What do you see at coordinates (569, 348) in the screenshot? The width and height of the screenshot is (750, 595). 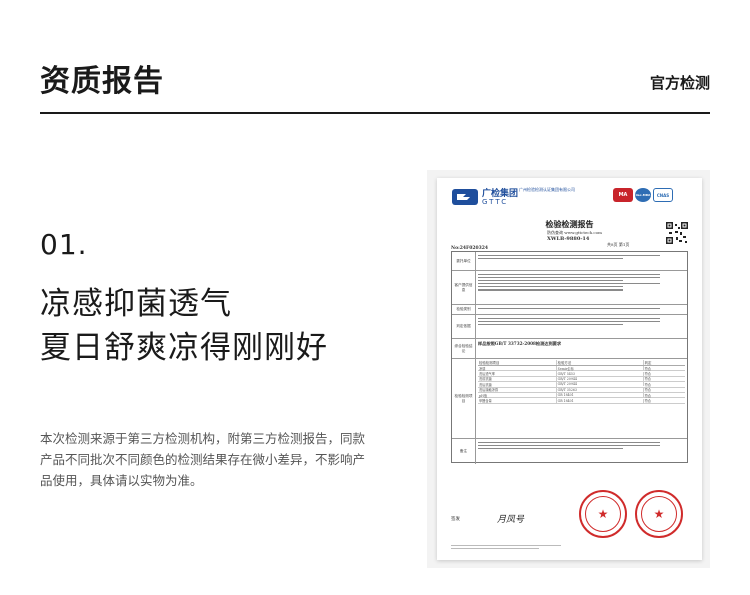 I see `table-row: 综合检验结论 样品按照GB/T 33732-2008检测达到要求` at bounding box center [569, 348].